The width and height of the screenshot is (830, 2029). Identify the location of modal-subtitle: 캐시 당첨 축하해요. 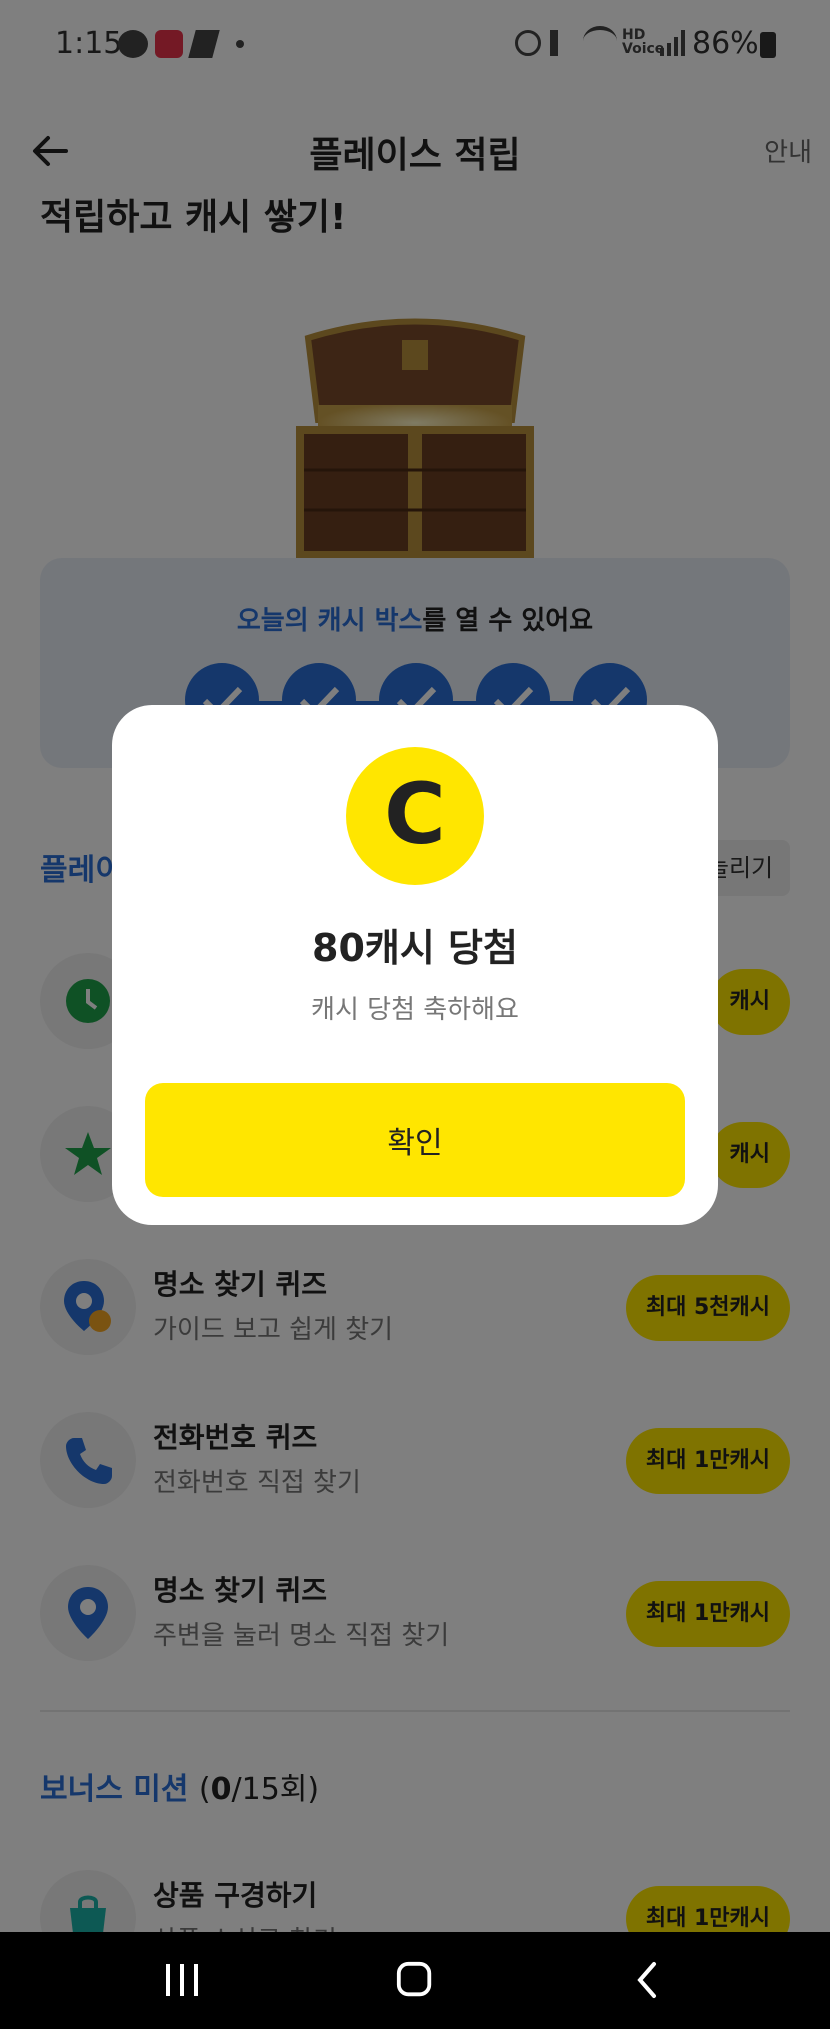
(415, 1010).